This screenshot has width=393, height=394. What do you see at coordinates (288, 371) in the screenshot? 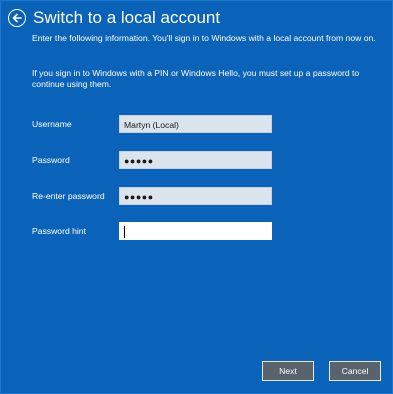
I see `next-button: Next` at bounding box center [288, 371].